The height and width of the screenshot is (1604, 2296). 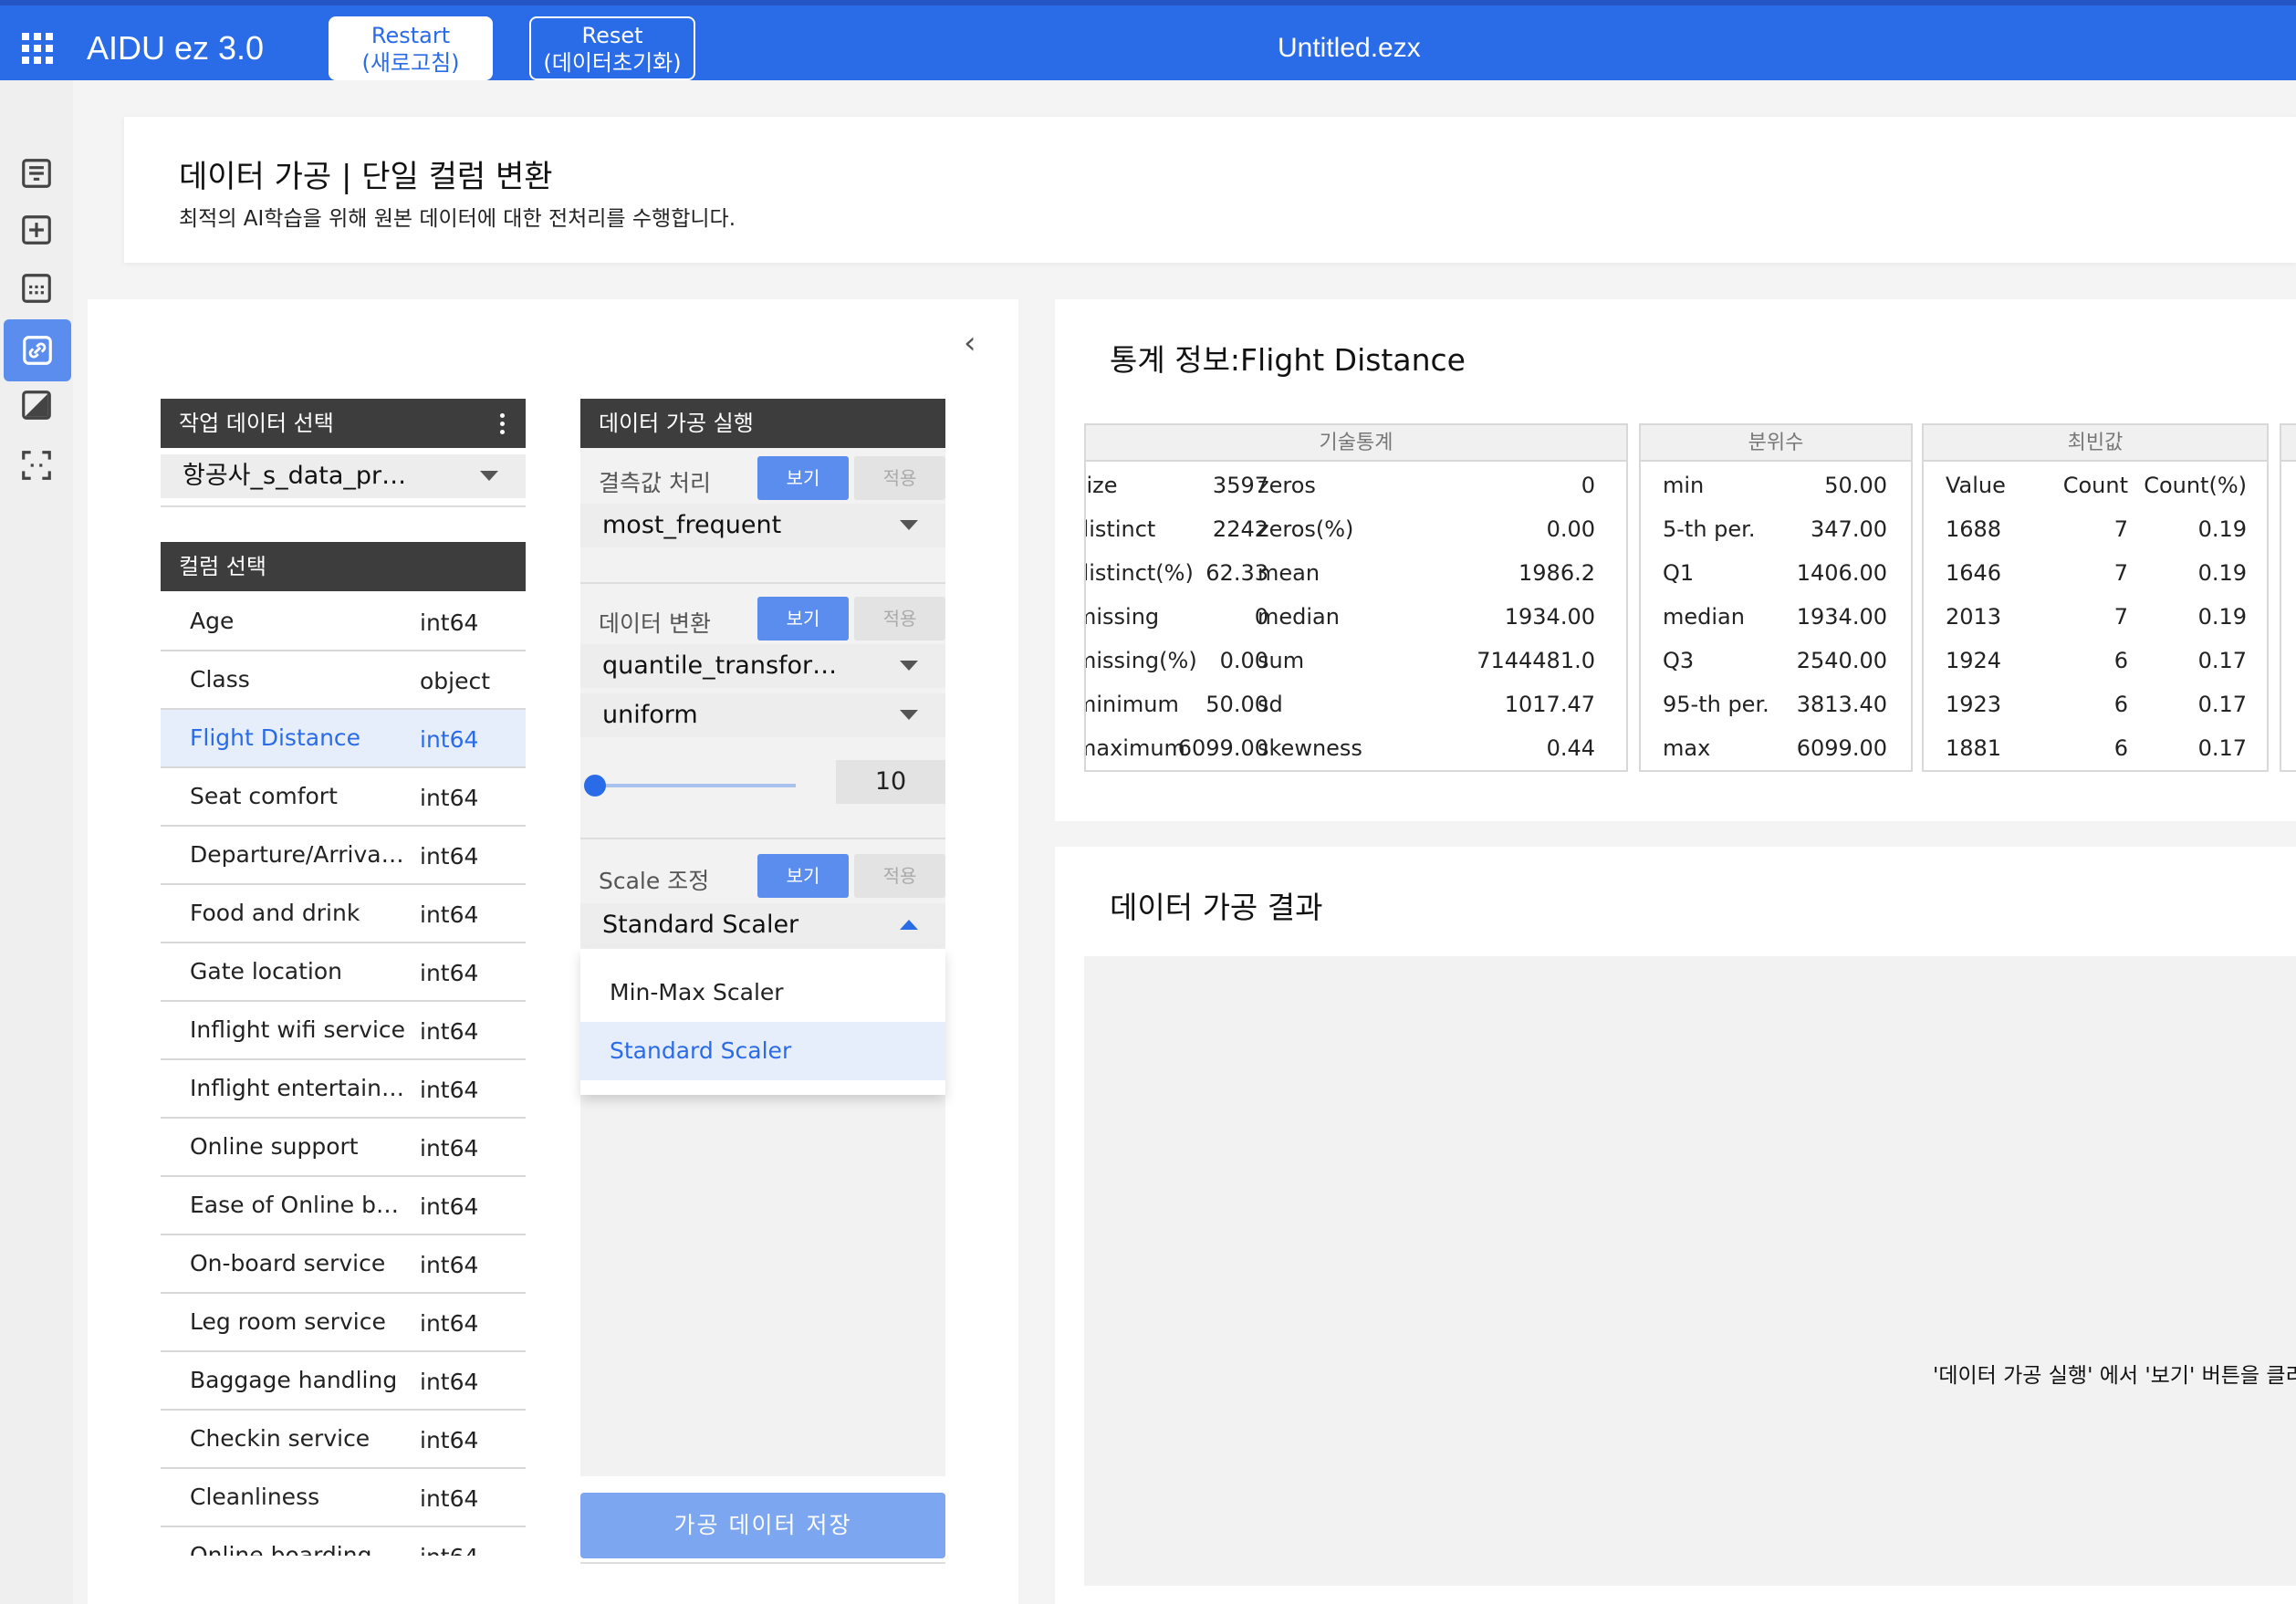 What do you see at coordinates (970, 343) in the screenshot?
I see `collapse-chevron-icon: ‹` at bounding box center [970, 343].